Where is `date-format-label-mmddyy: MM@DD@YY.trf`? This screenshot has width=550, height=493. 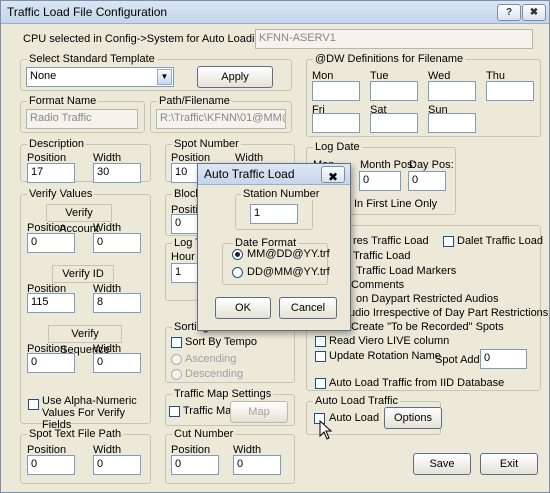
date-format-label-mmddyy: MM@DD@YY.trf is located at coordinates (288, 254).